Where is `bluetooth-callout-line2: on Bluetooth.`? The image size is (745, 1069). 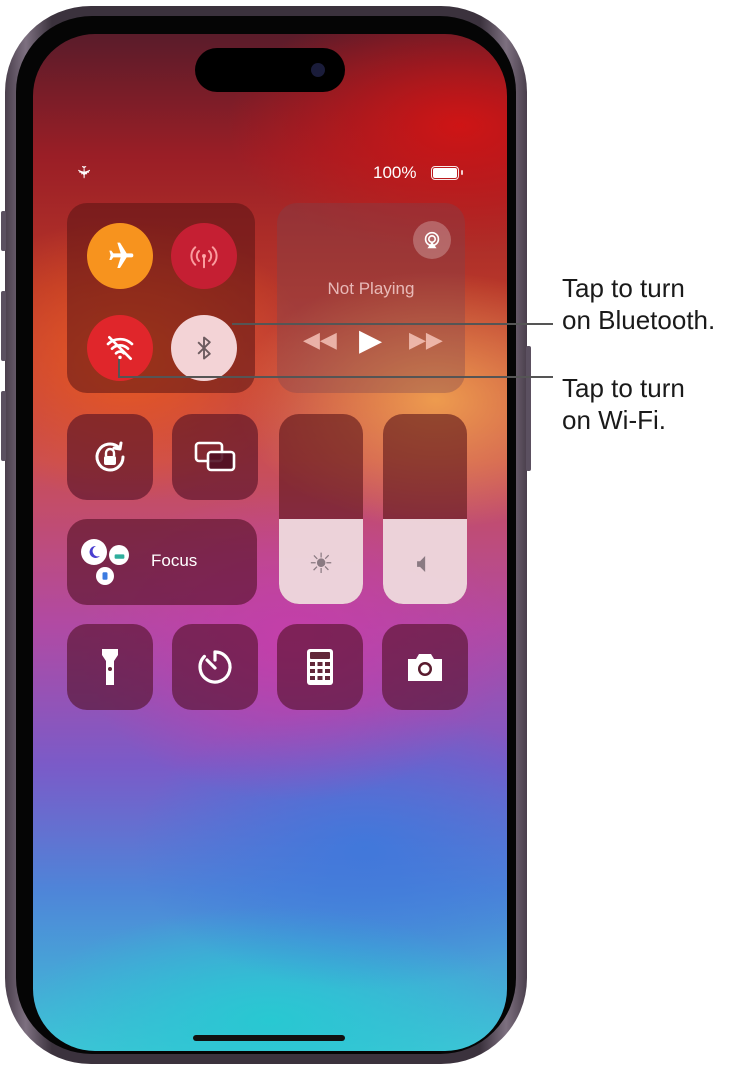
bluetooth-callout-line2: on Bluetooth. is located at coordinates (639, 320).